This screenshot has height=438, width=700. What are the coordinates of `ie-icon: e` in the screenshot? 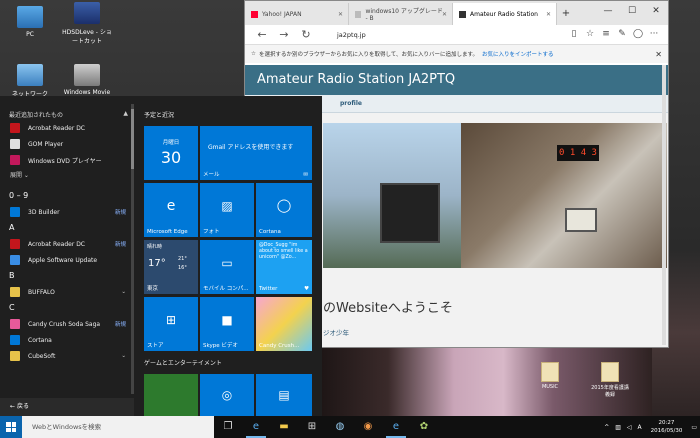 It's located at (396, 427).